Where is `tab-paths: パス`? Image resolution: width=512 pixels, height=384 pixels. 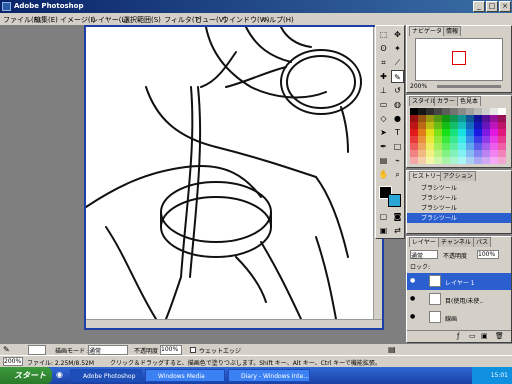
tab-paths: パス is located at coordinates (482, 242).